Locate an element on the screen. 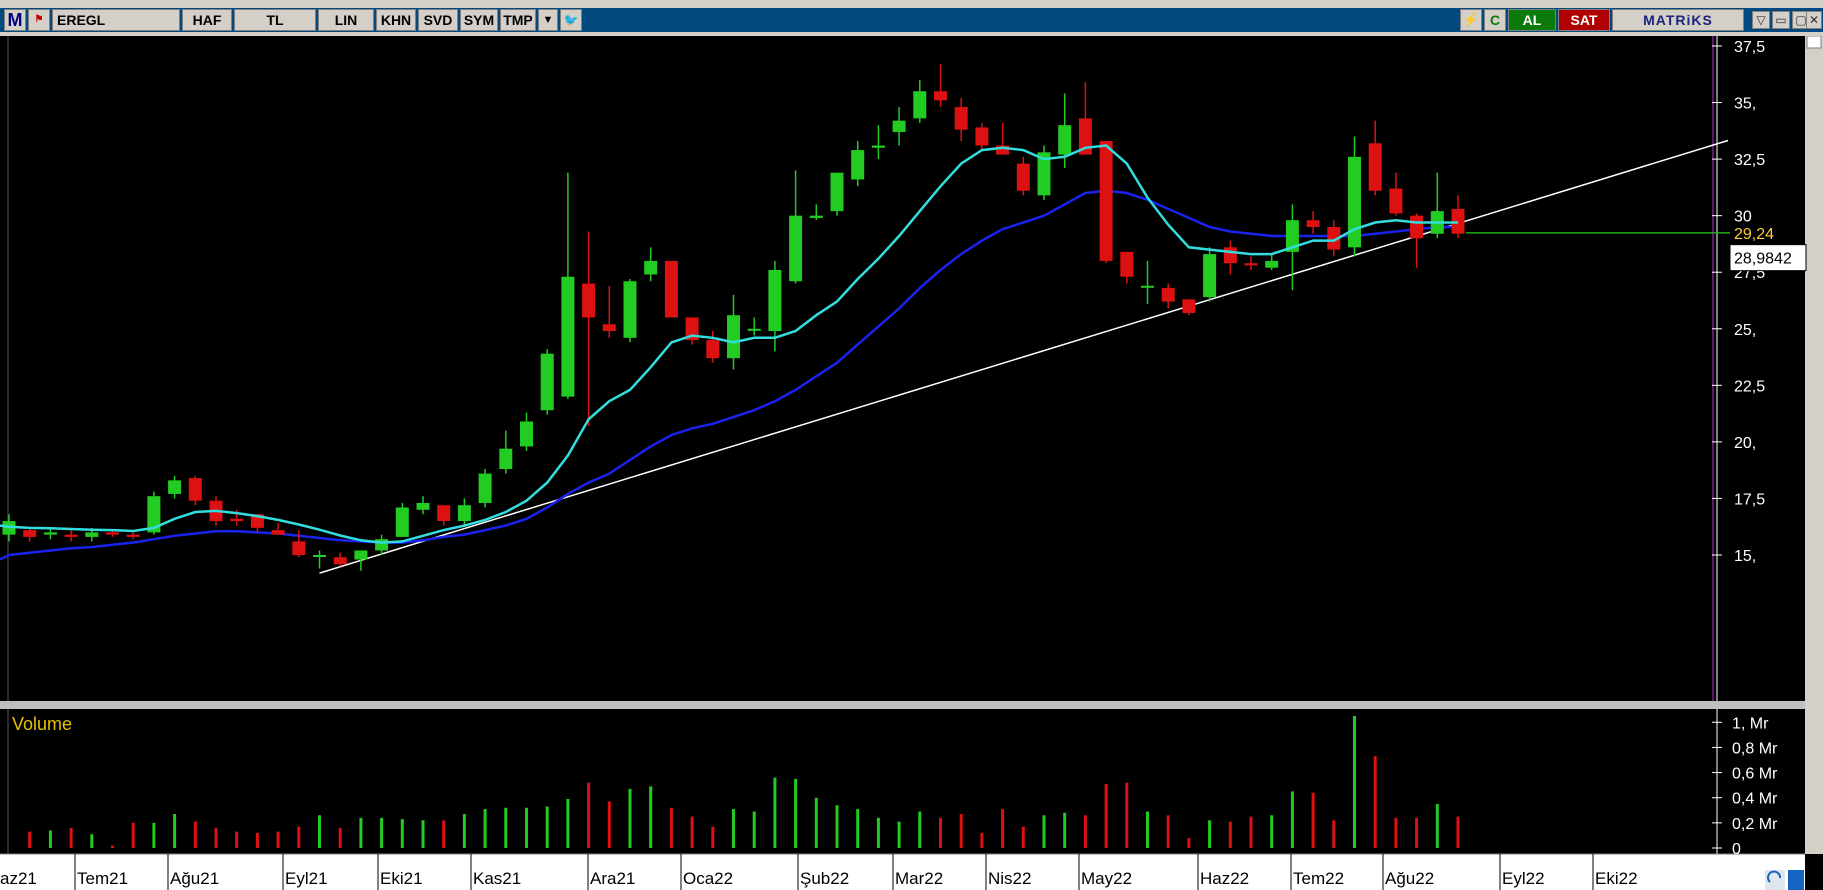 The width and height of the screenshot is (1823, 890). volume-tick-label: 0,4 Mr is located at coordinates (1755, 799).